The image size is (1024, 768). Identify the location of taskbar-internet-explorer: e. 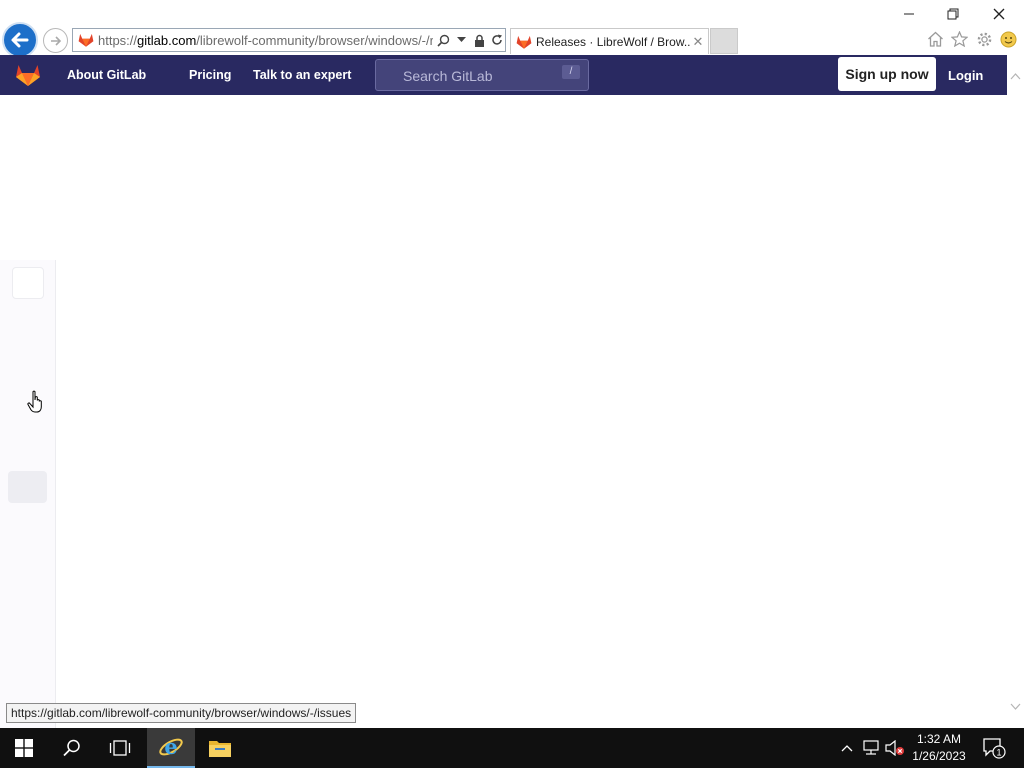
(171, 748).